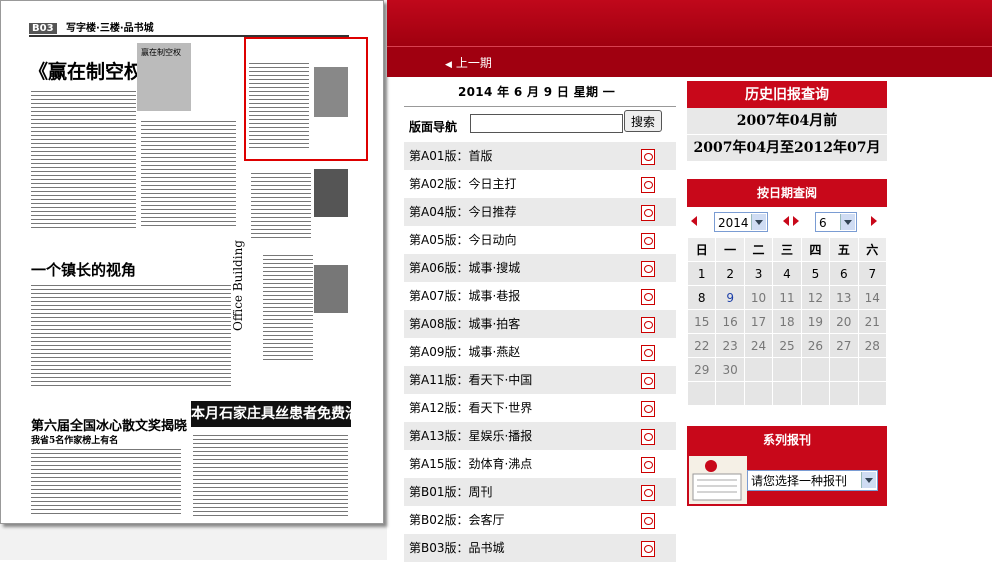 The height and width of the screenshot is (562, 992). I want to click on history-link-2007-2012: 2007年04月至2012年07月, so click(787, 147).